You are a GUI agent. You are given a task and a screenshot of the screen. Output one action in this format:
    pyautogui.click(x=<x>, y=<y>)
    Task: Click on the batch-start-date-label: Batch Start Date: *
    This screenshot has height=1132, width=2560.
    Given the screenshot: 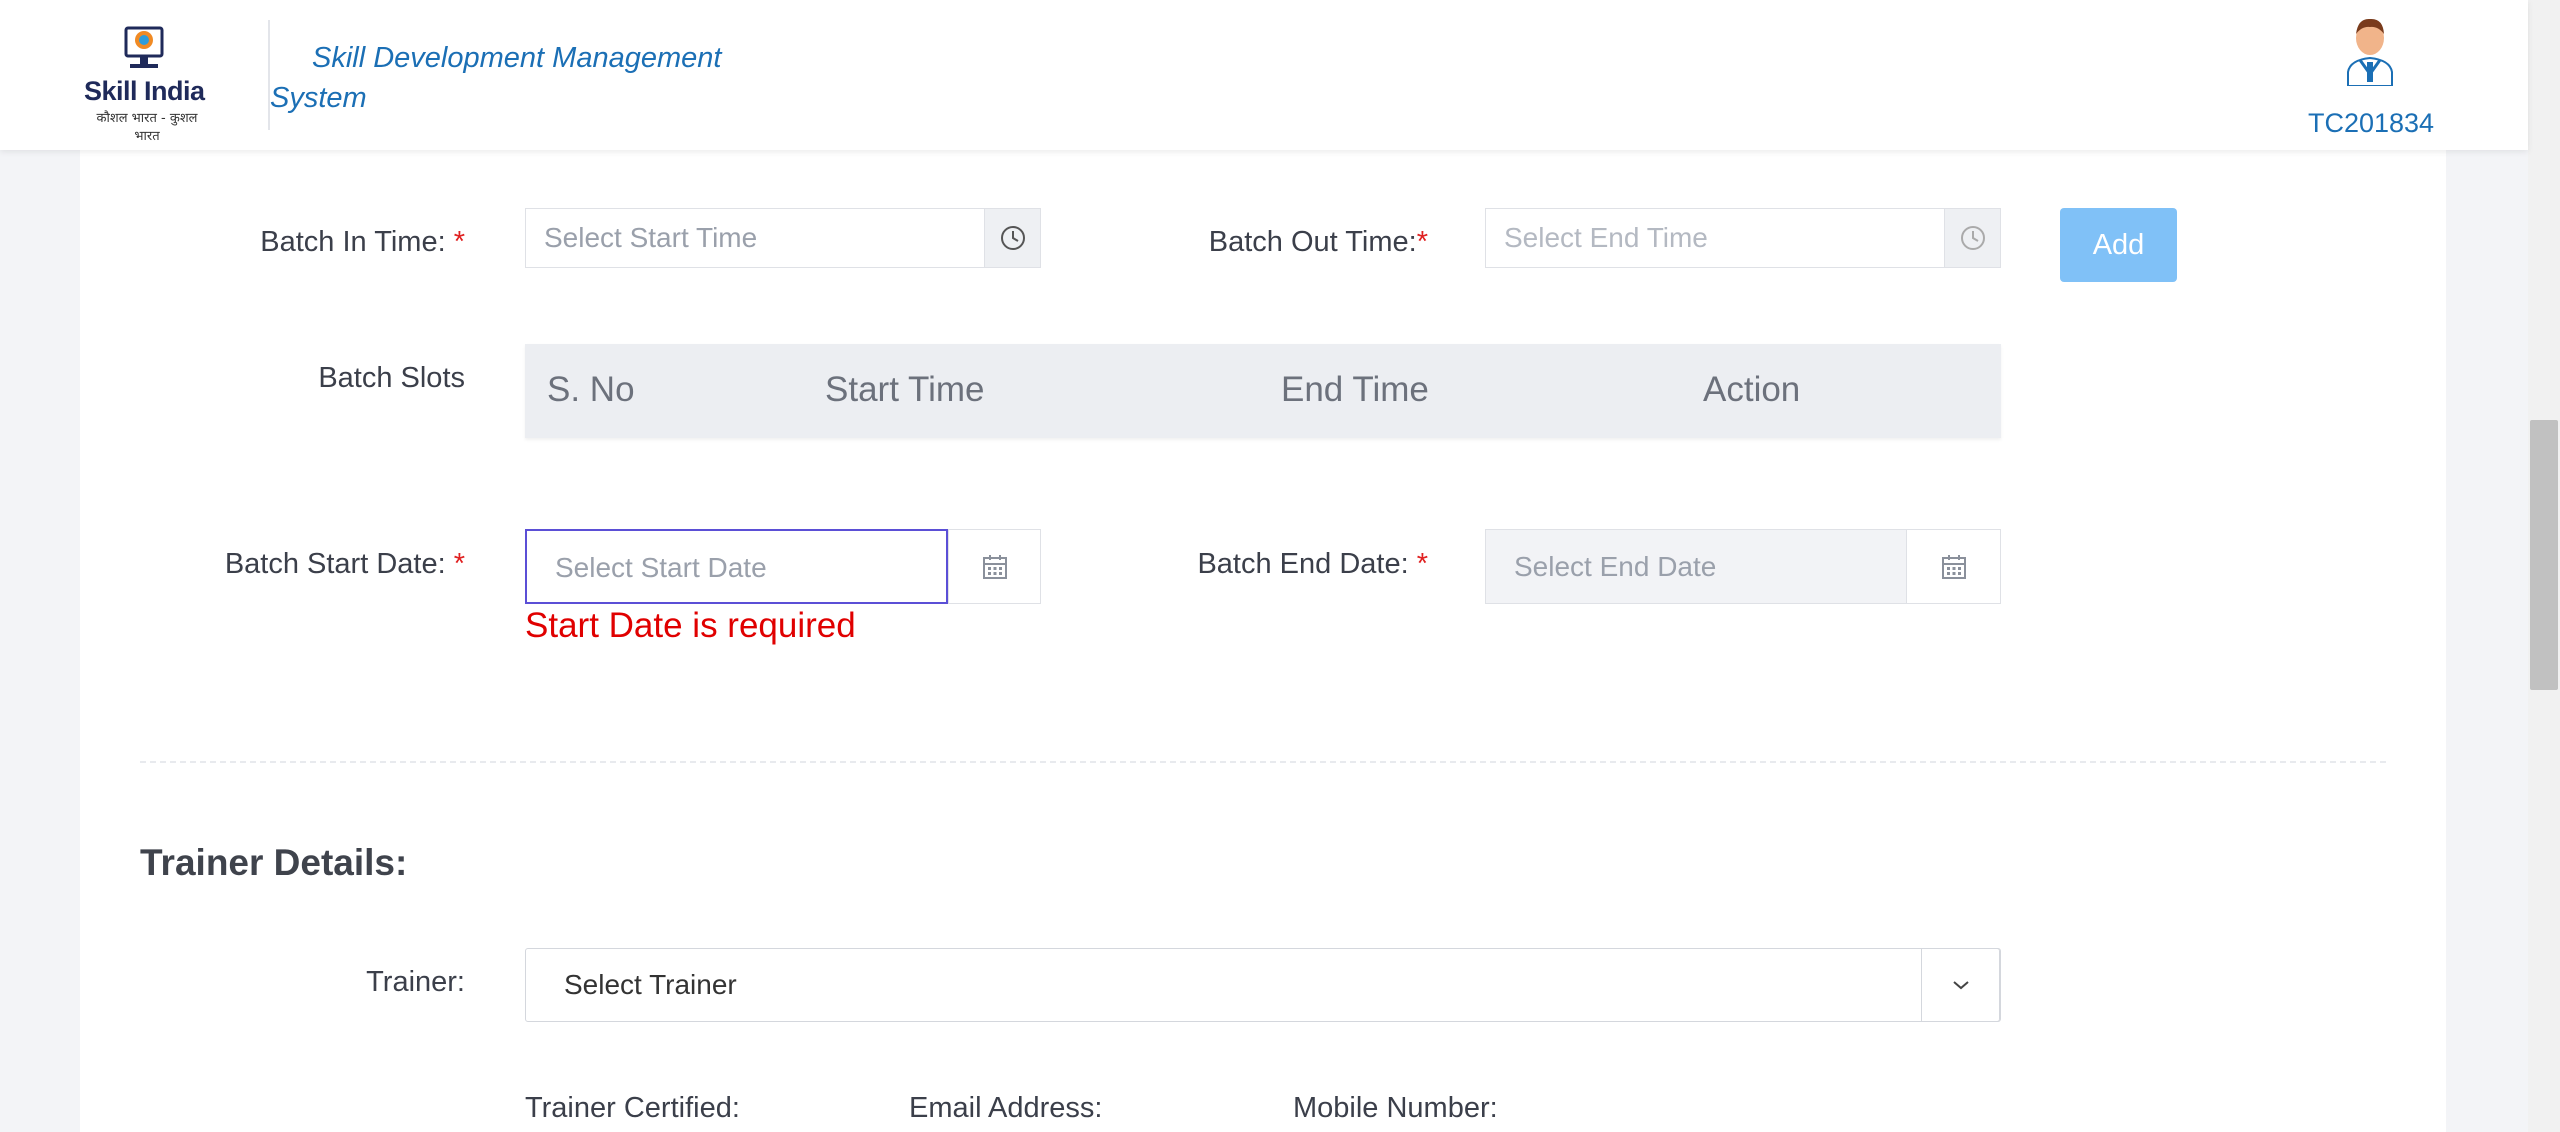 What is the action you would take?
    pyautogui.click(x=322, y=564)
    